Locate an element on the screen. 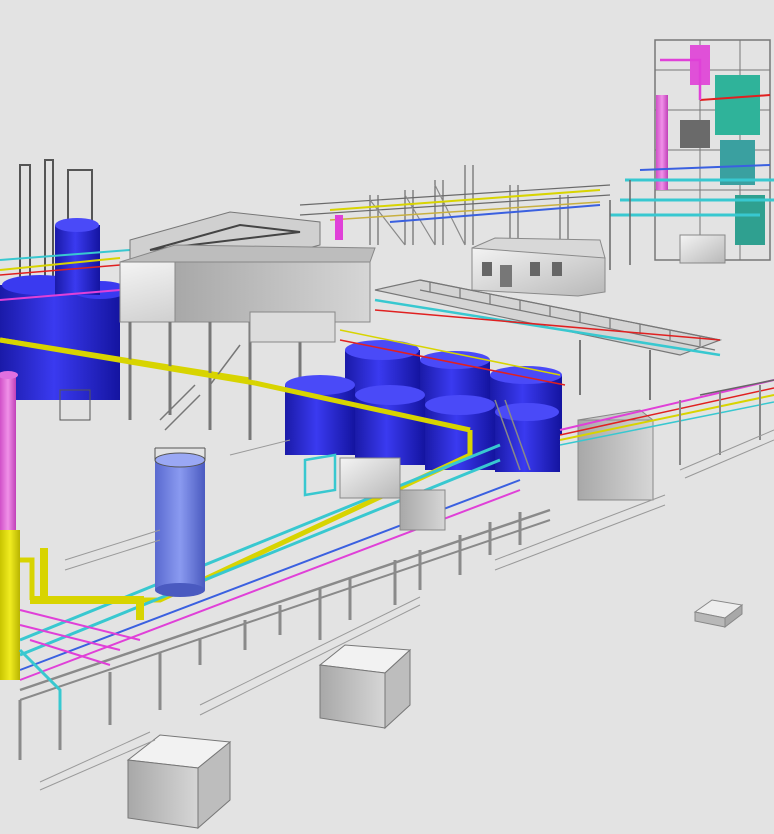 The width and height of the screenshot is (774, 834). vertical-storage-tank is located at coordinates (180, 522).